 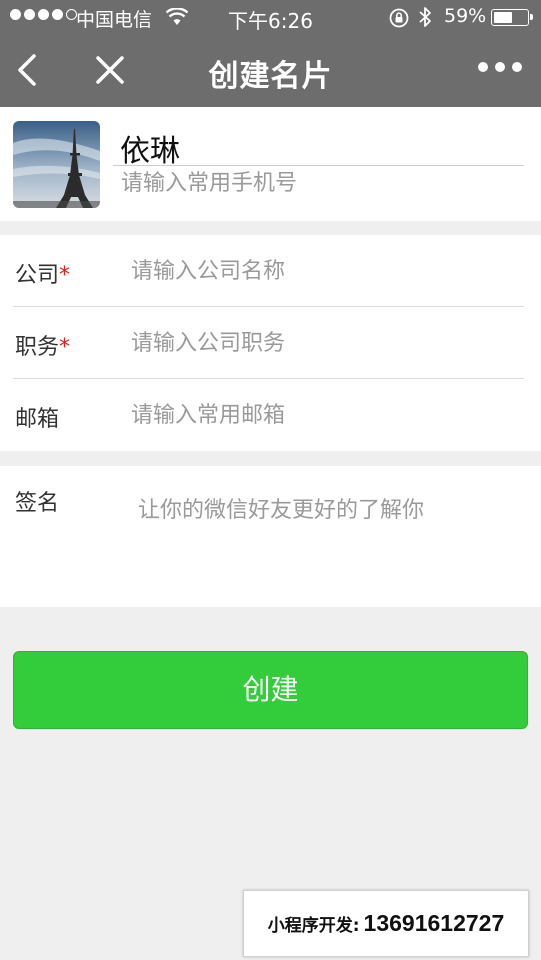 What do you see at coordinates (333, 542) in the screenshot?
I see `signature-input` at bounding box center [333, 542].